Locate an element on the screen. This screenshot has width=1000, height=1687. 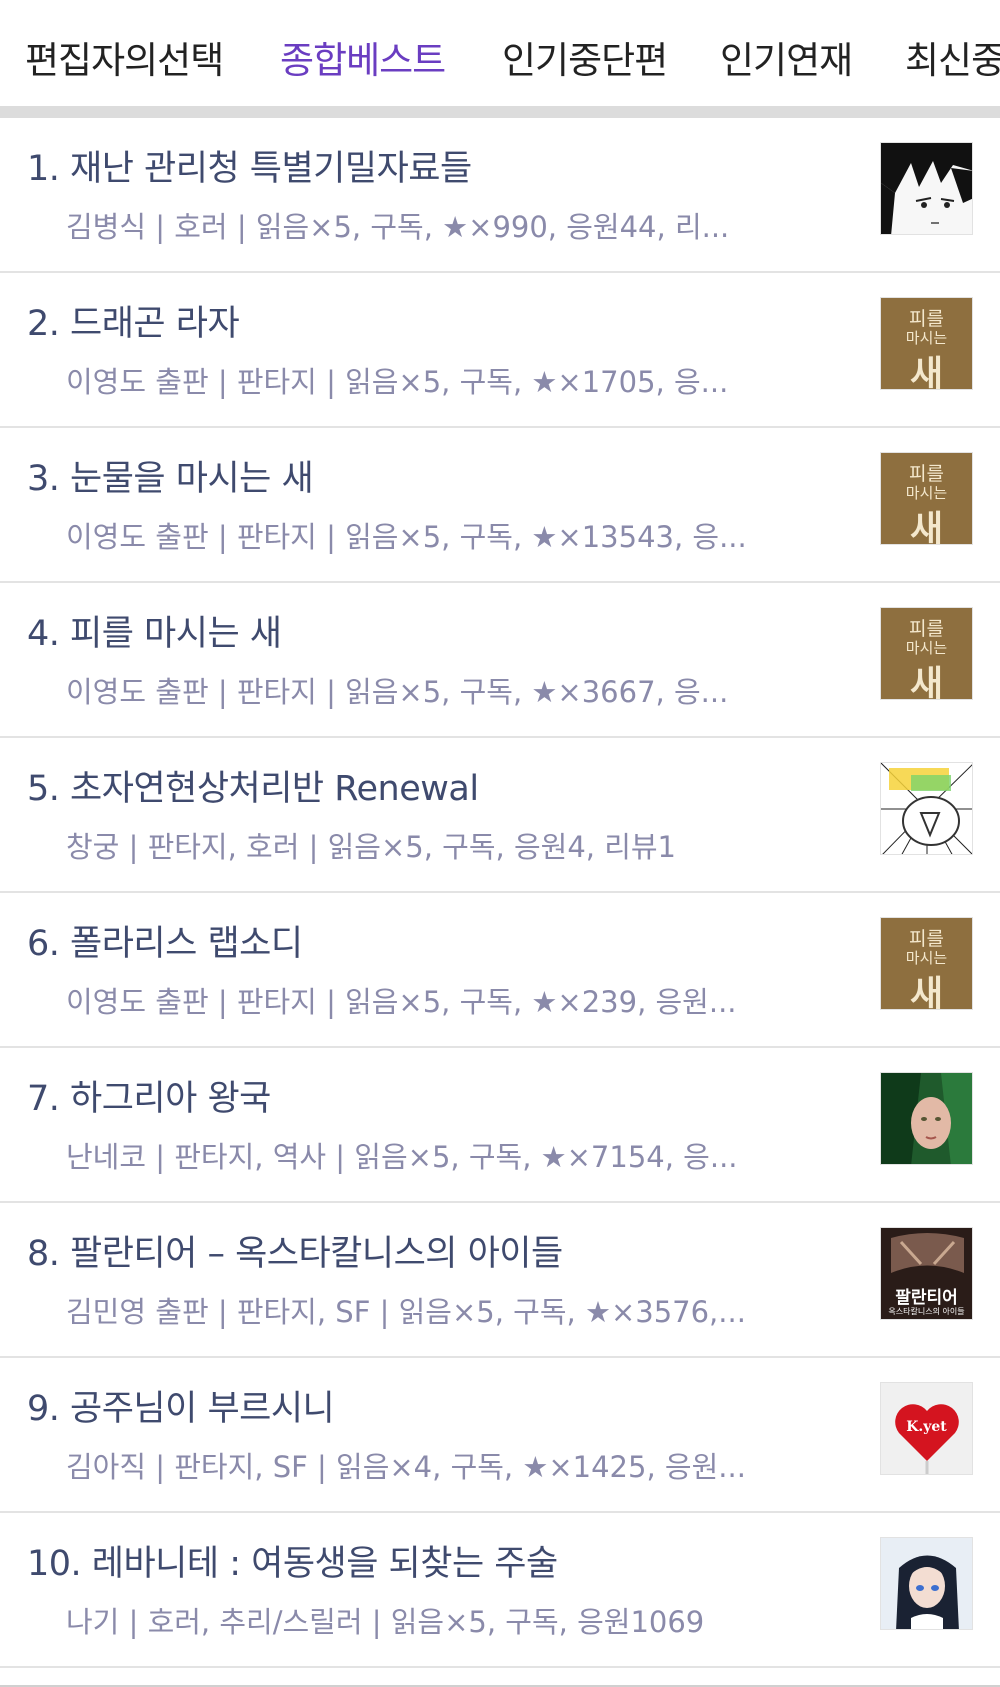
item-title: 7. 하그리아 왕국 is located at coordinates (149, 1095).